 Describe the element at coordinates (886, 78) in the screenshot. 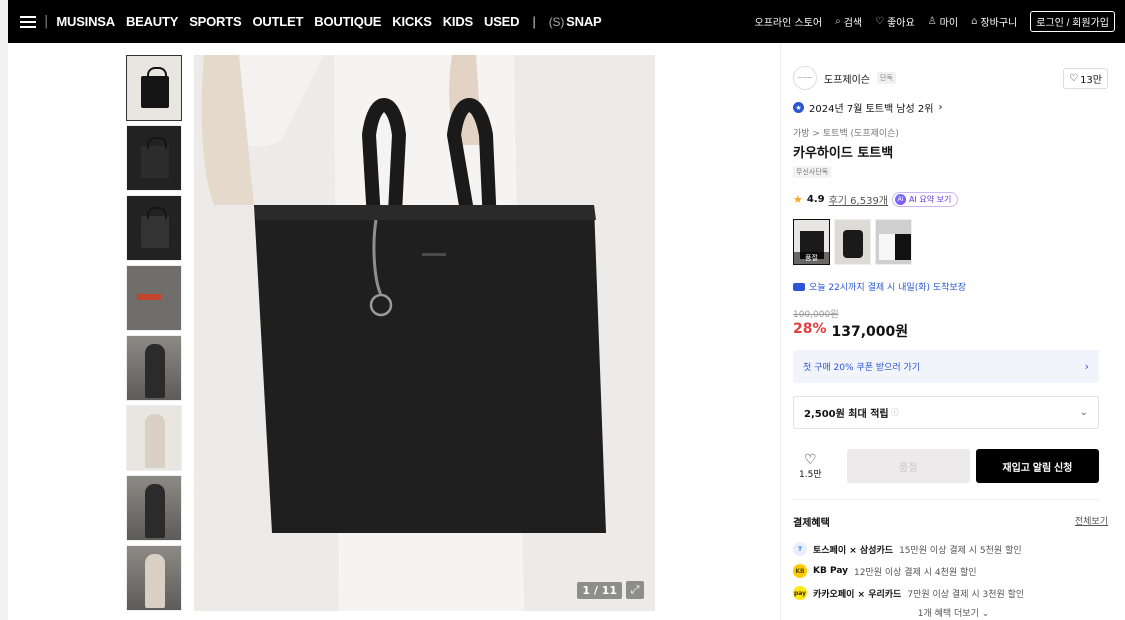

I see `brand-tag: 단독` at that location.